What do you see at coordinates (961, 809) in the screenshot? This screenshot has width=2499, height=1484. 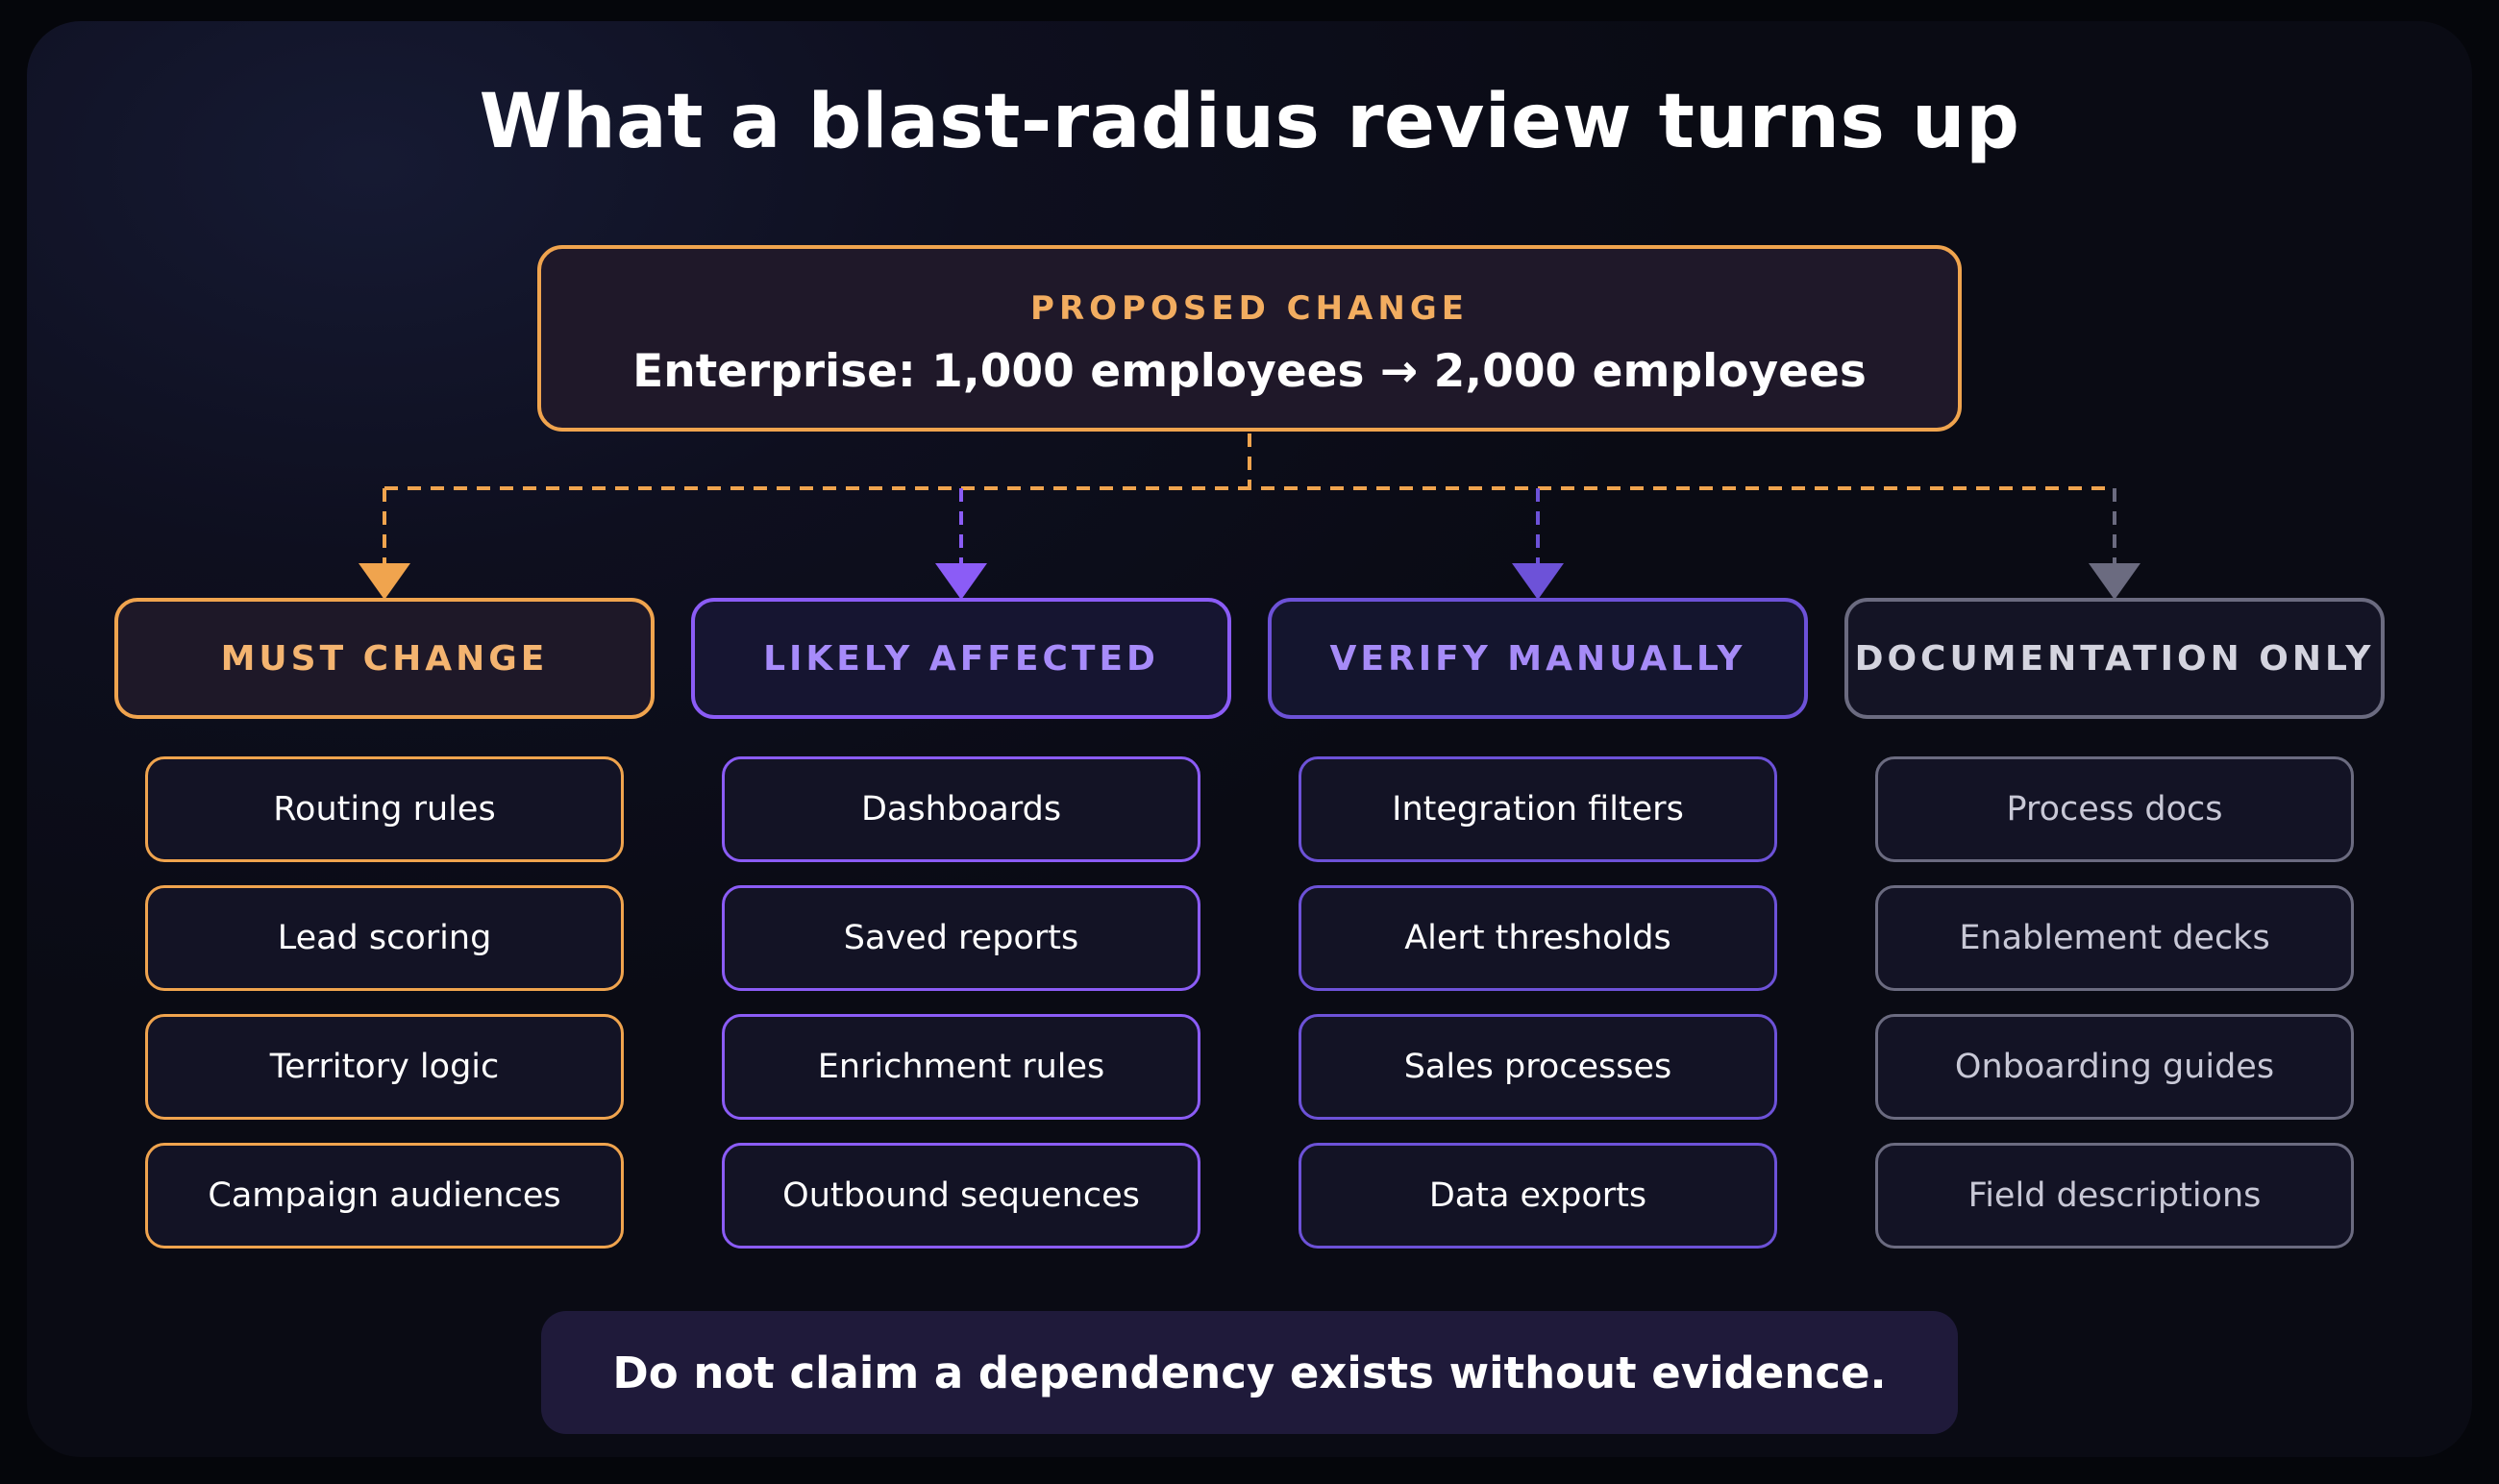 I see `item-dashboards: Dashboards` at bounding box center [961, 809].